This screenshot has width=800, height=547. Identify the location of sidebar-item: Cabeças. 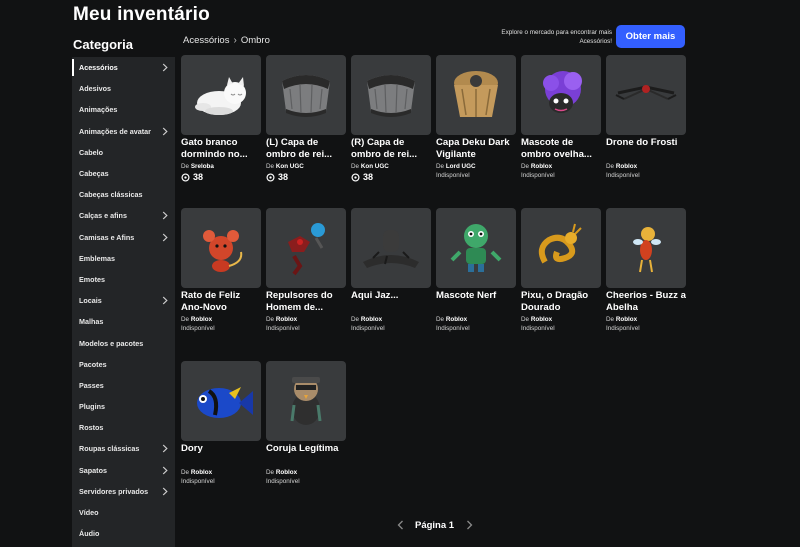
(123, 173).